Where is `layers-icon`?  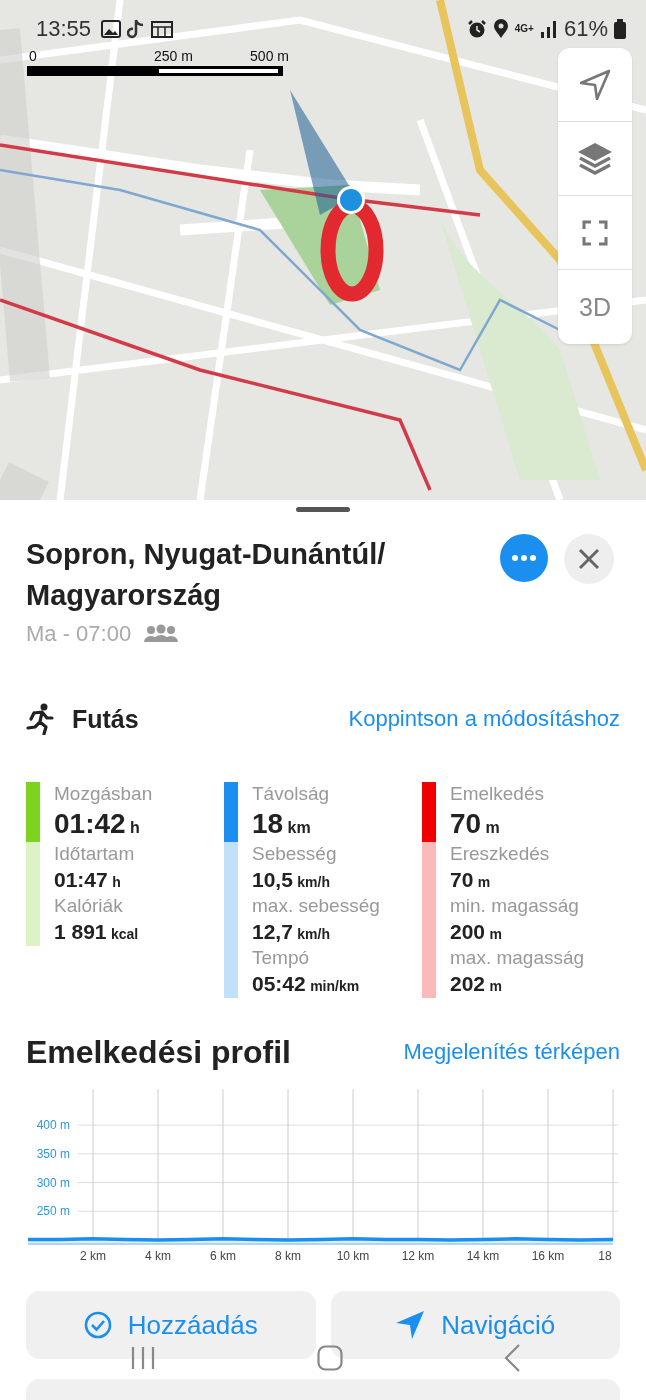
layers-icon is located at coordinates (595, 158).